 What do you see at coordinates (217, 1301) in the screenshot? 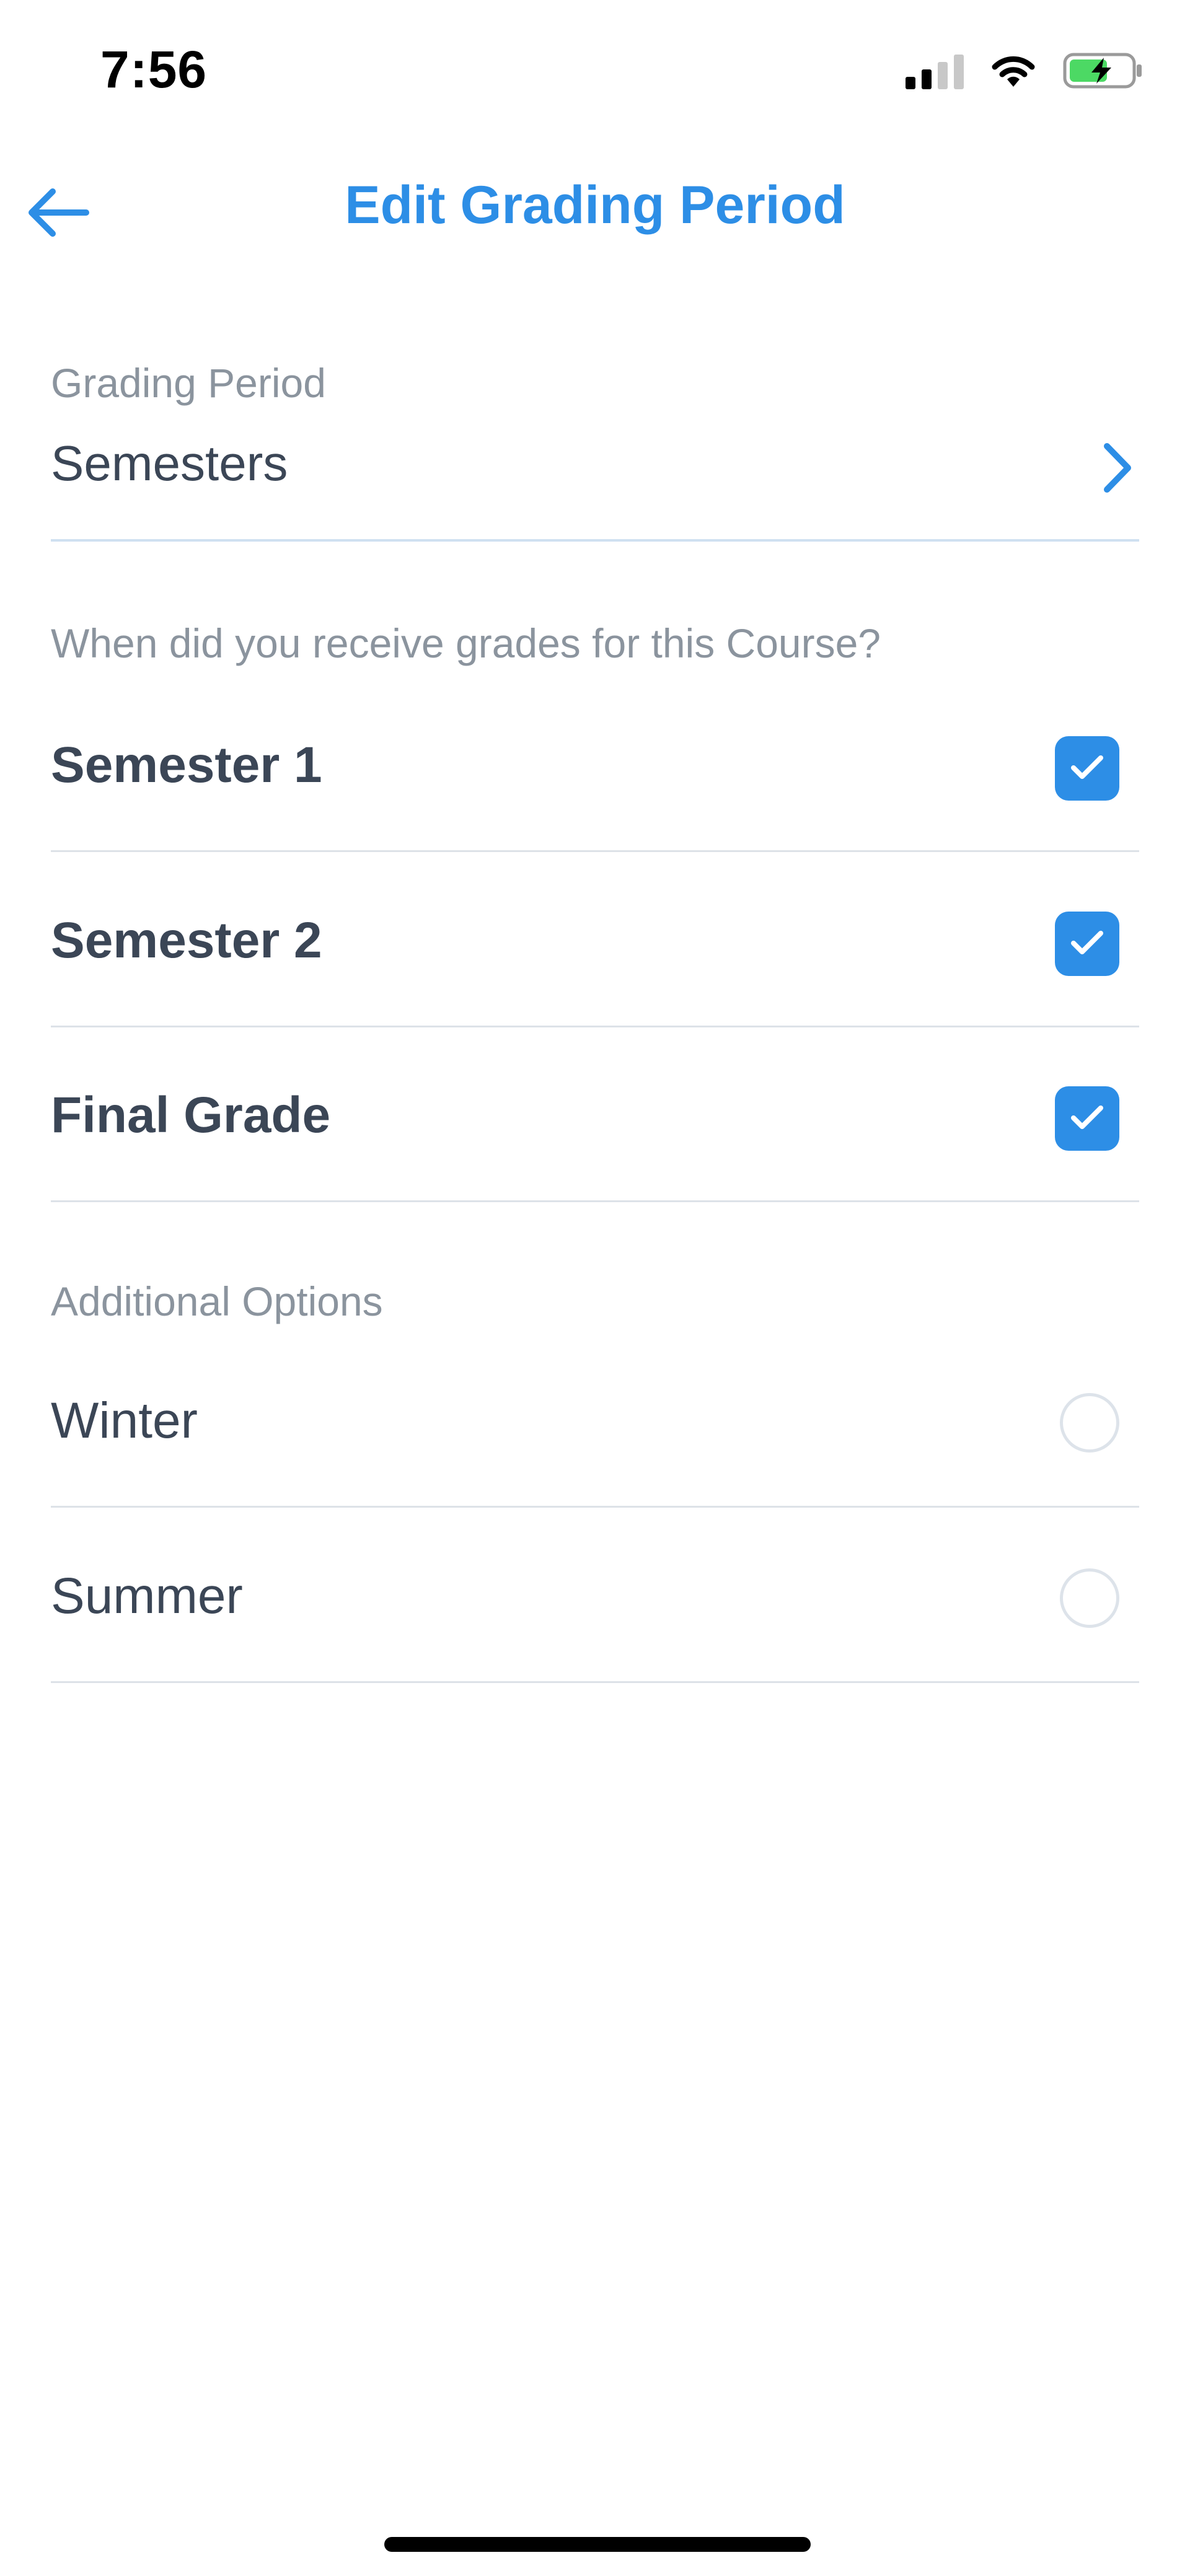
I see `additional-options-label: Additional Options` at bounding box center [217, 1301].